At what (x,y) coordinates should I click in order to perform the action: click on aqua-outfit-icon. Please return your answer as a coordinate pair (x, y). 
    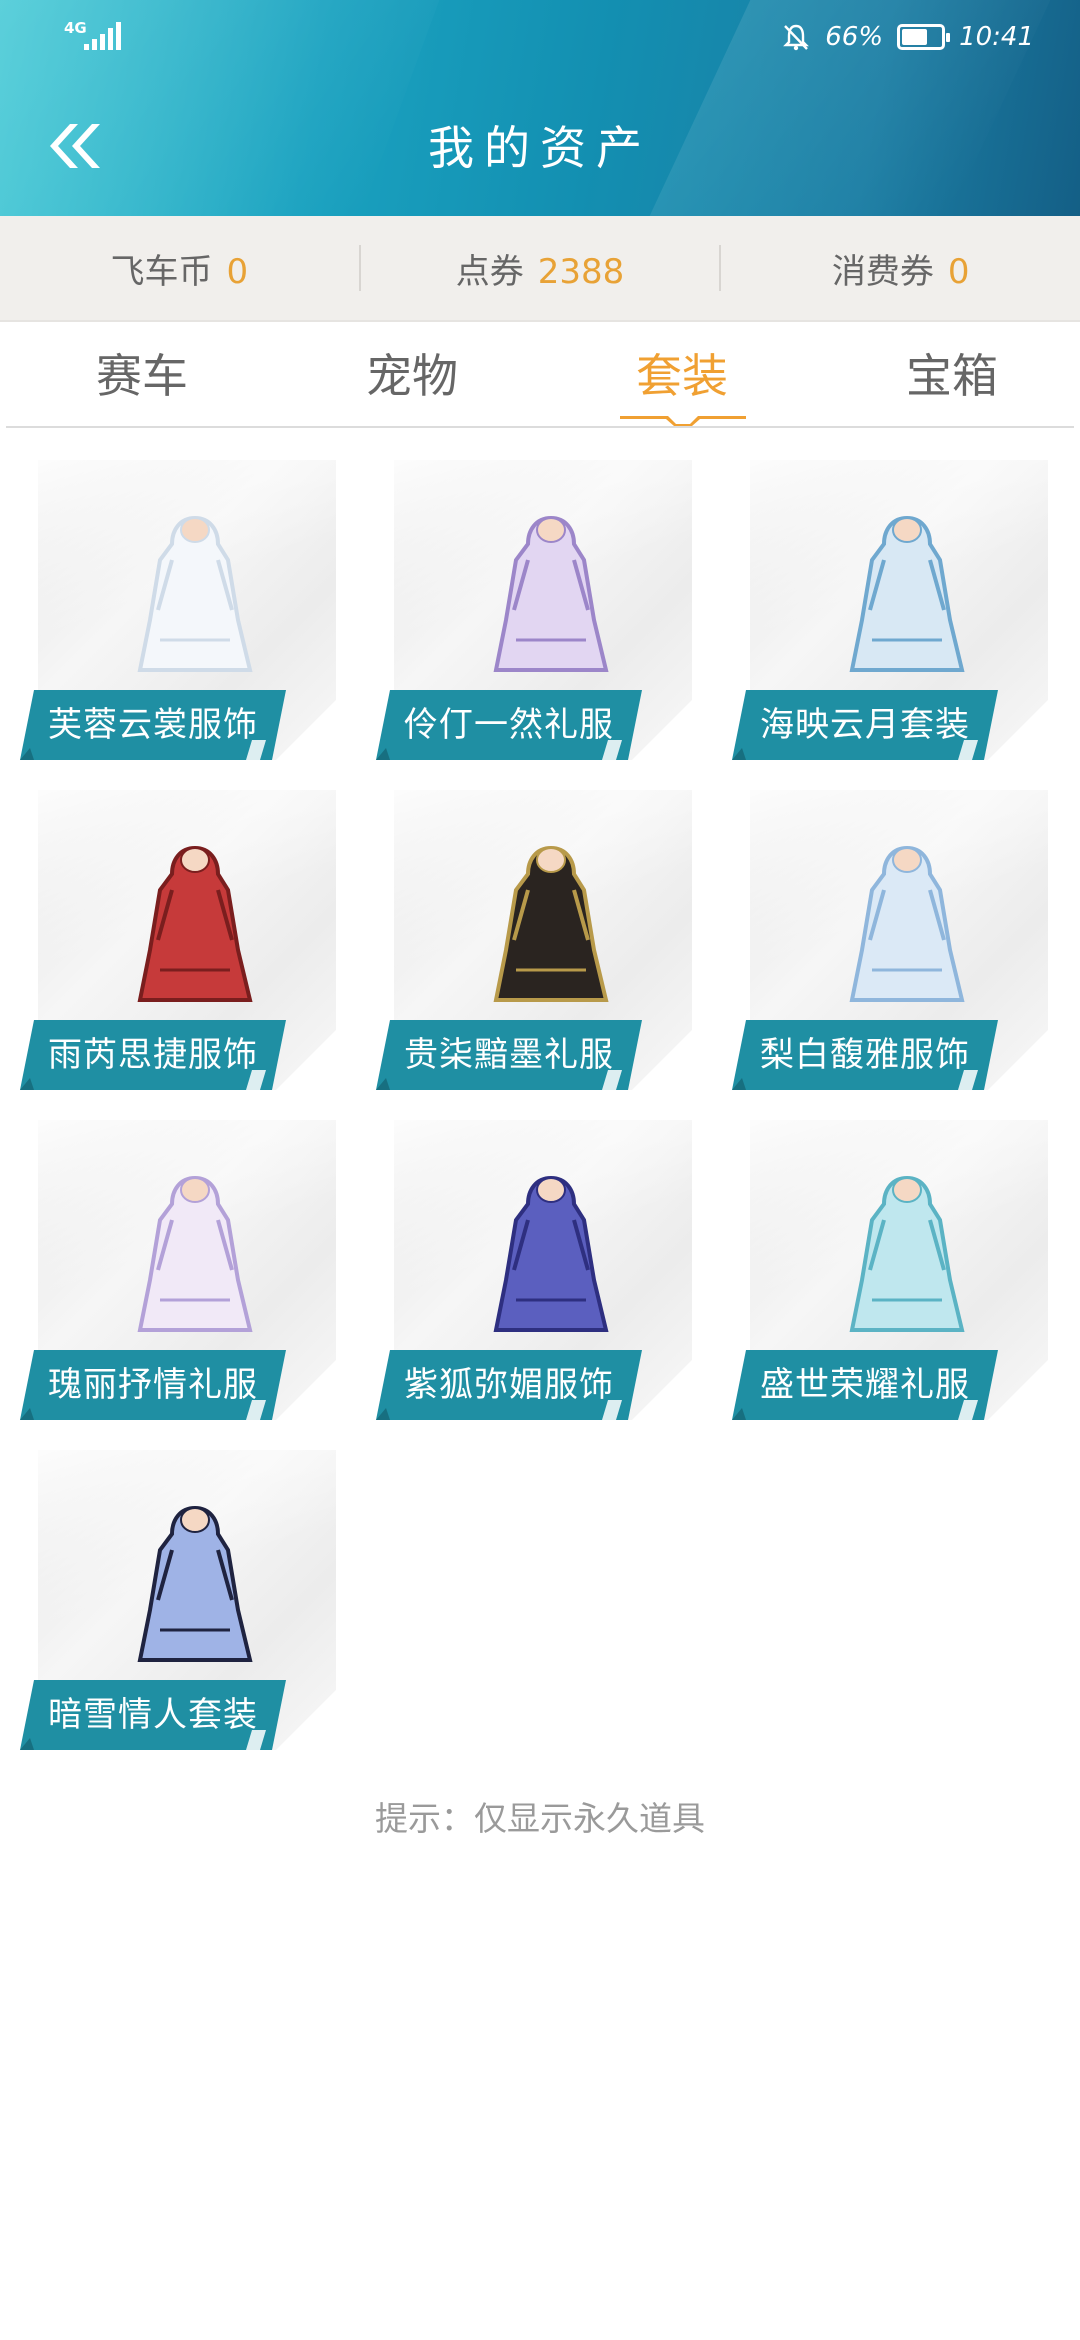
    Looking at the image, I should click on (907, 1253).